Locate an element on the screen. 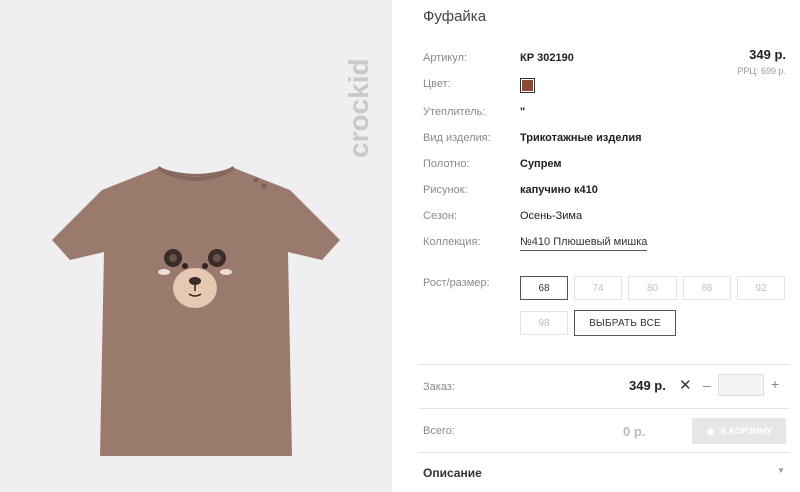 The width and height of the screenshot is (800, 492). total-value: 0 р. is located at coordinates (634, 431).